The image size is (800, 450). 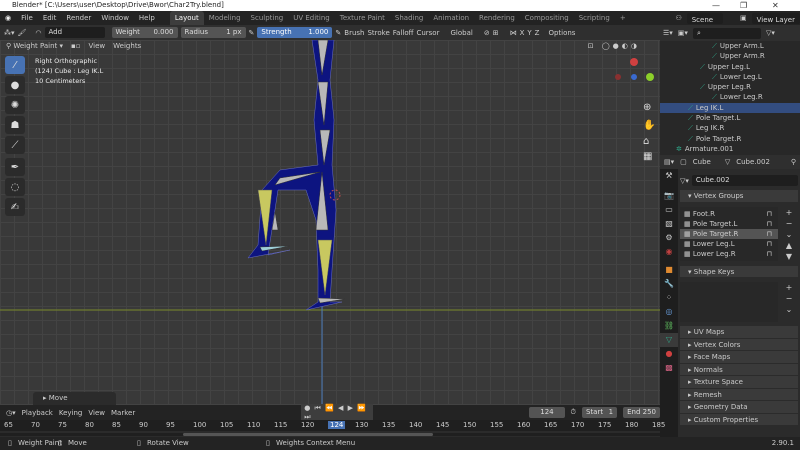 I want to click on pin-icon: ⚲, so click(x=793, y=162).